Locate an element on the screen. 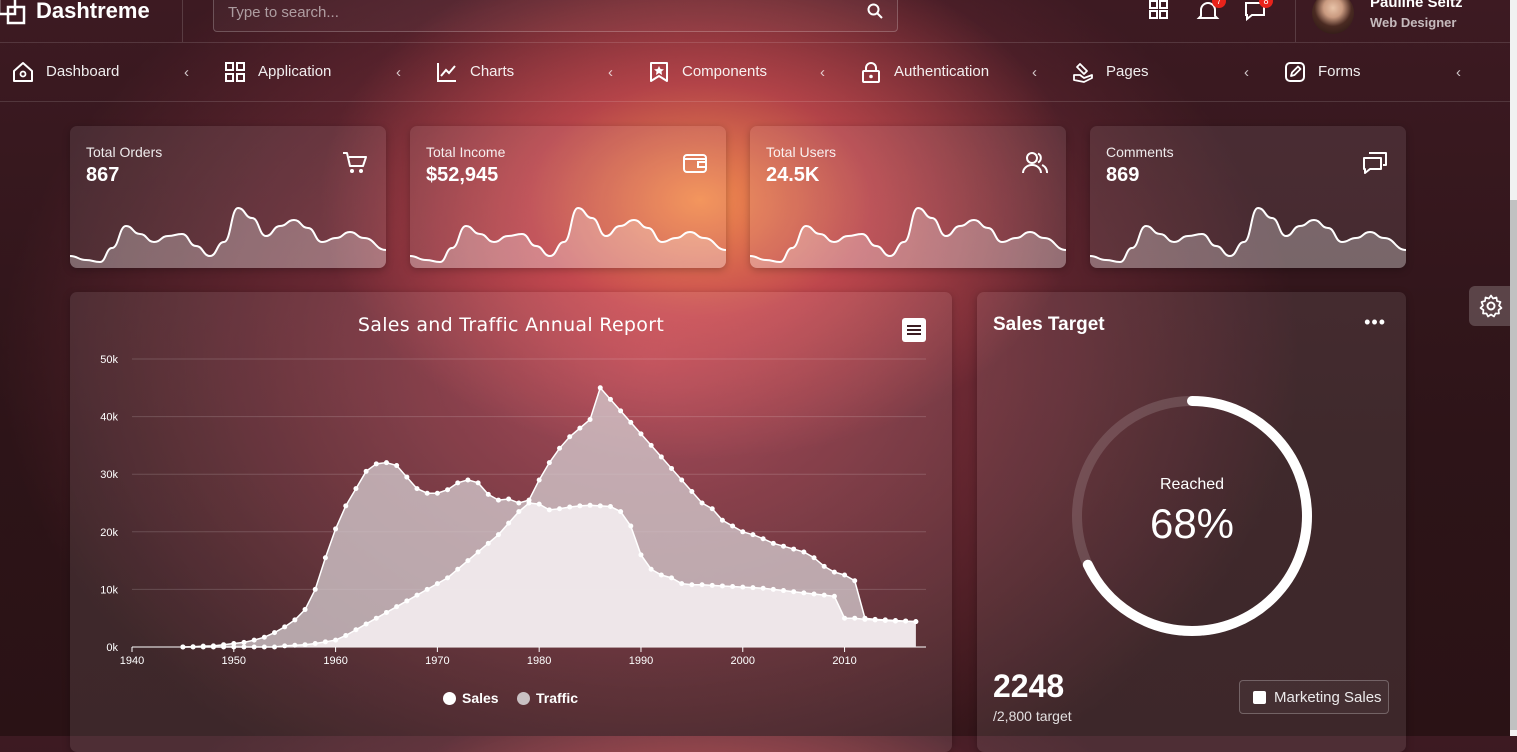 This screenshot has height=752, width=1517. apps-grid-icon is located at coordinates (1159, 12).